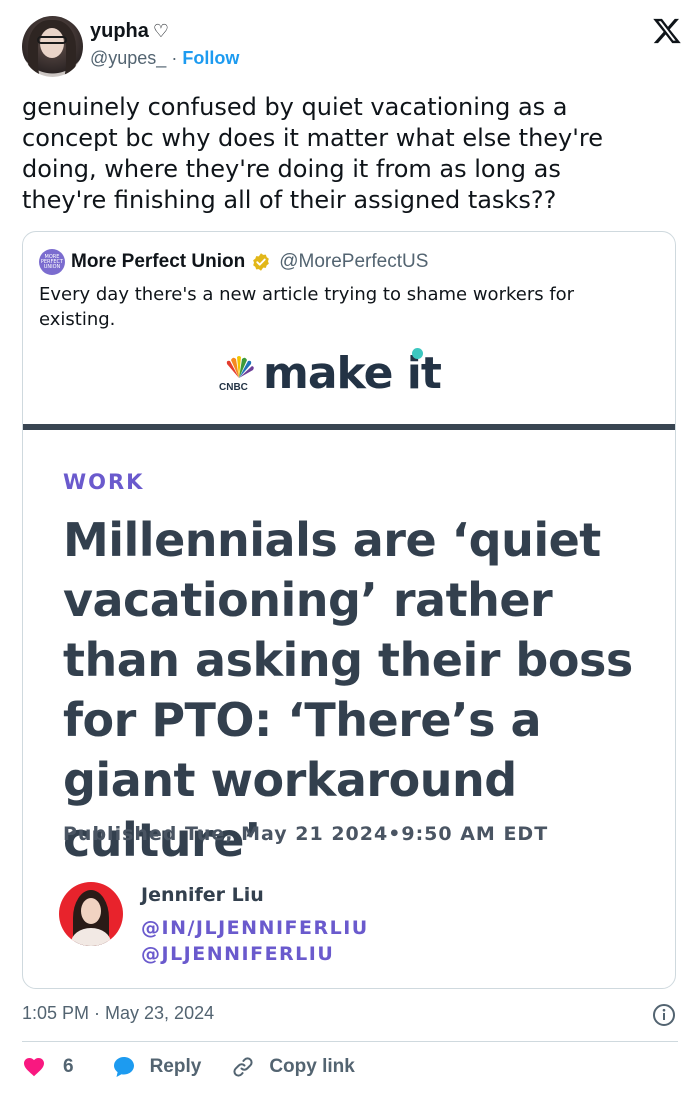 This screenshot has width=700, height=1093. Describe the element at coordinates (312, 1066) in the screenshot. I see `copy-link-label: Copy link` at that location.